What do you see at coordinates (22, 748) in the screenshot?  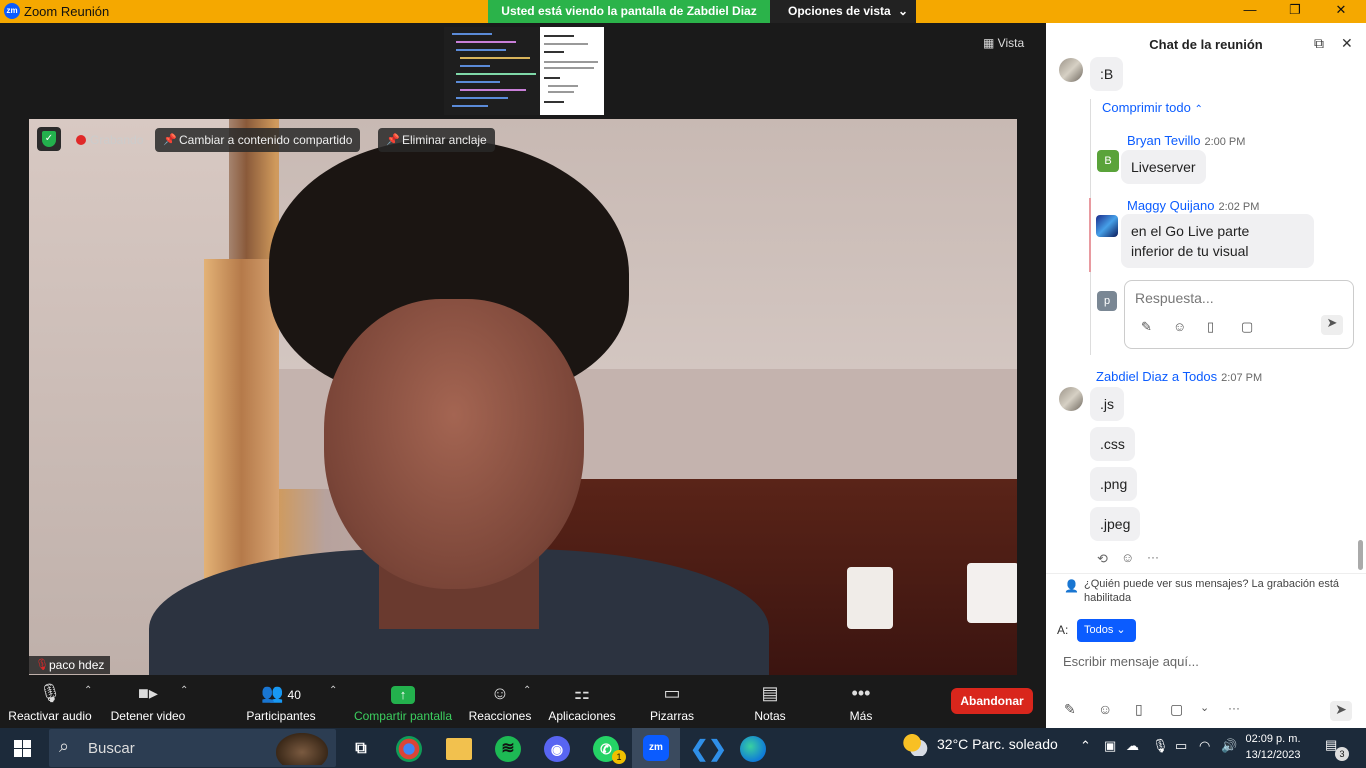 I see `windows-start-icon` at bounding box center [22, 748].